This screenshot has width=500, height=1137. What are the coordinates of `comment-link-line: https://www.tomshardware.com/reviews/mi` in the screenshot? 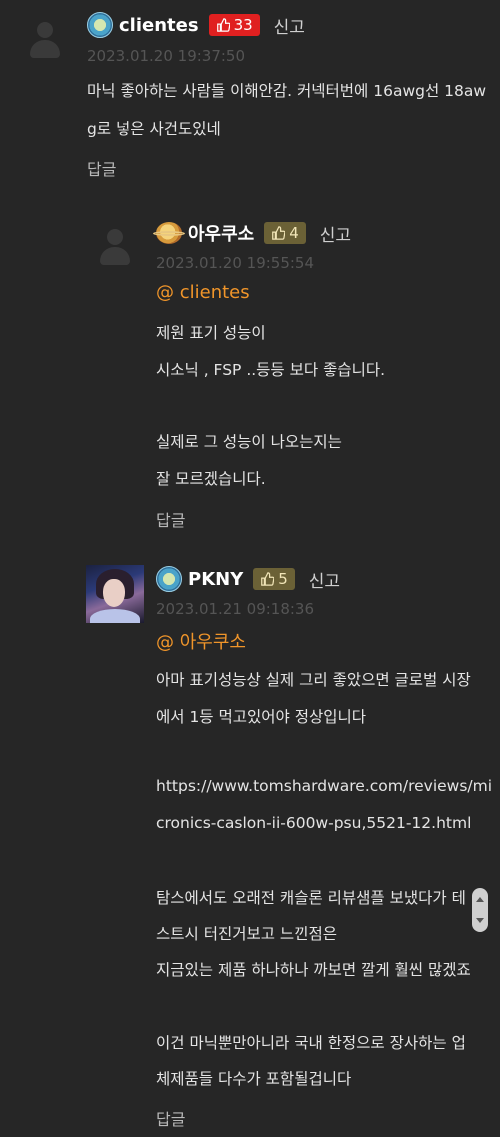 It's located at (324, 786).